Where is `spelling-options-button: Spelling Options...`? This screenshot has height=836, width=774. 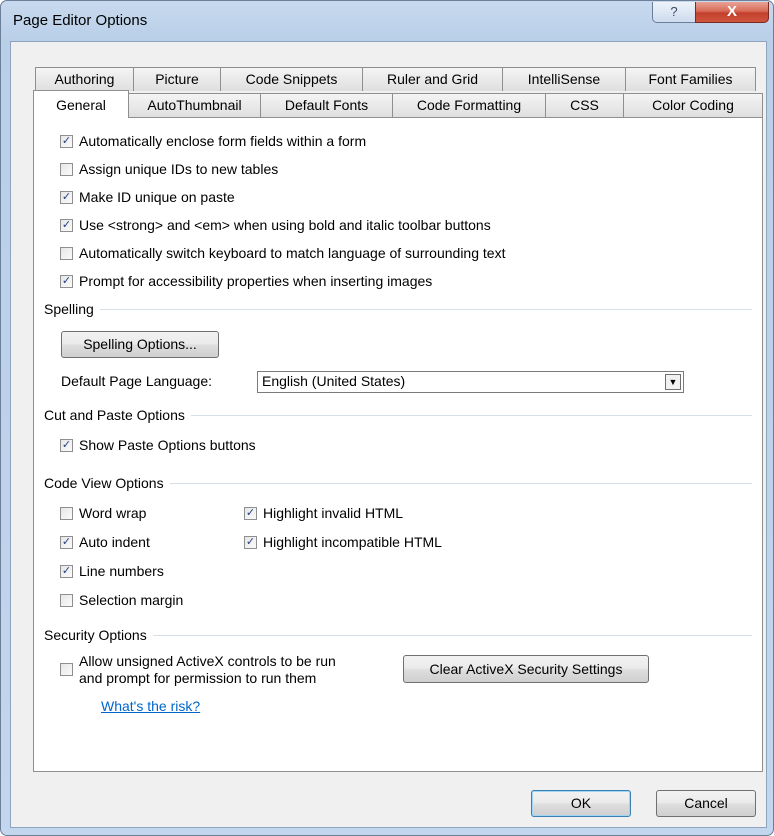 spelling-options-button: Spelling Options... is located at coordinates (140, 344).